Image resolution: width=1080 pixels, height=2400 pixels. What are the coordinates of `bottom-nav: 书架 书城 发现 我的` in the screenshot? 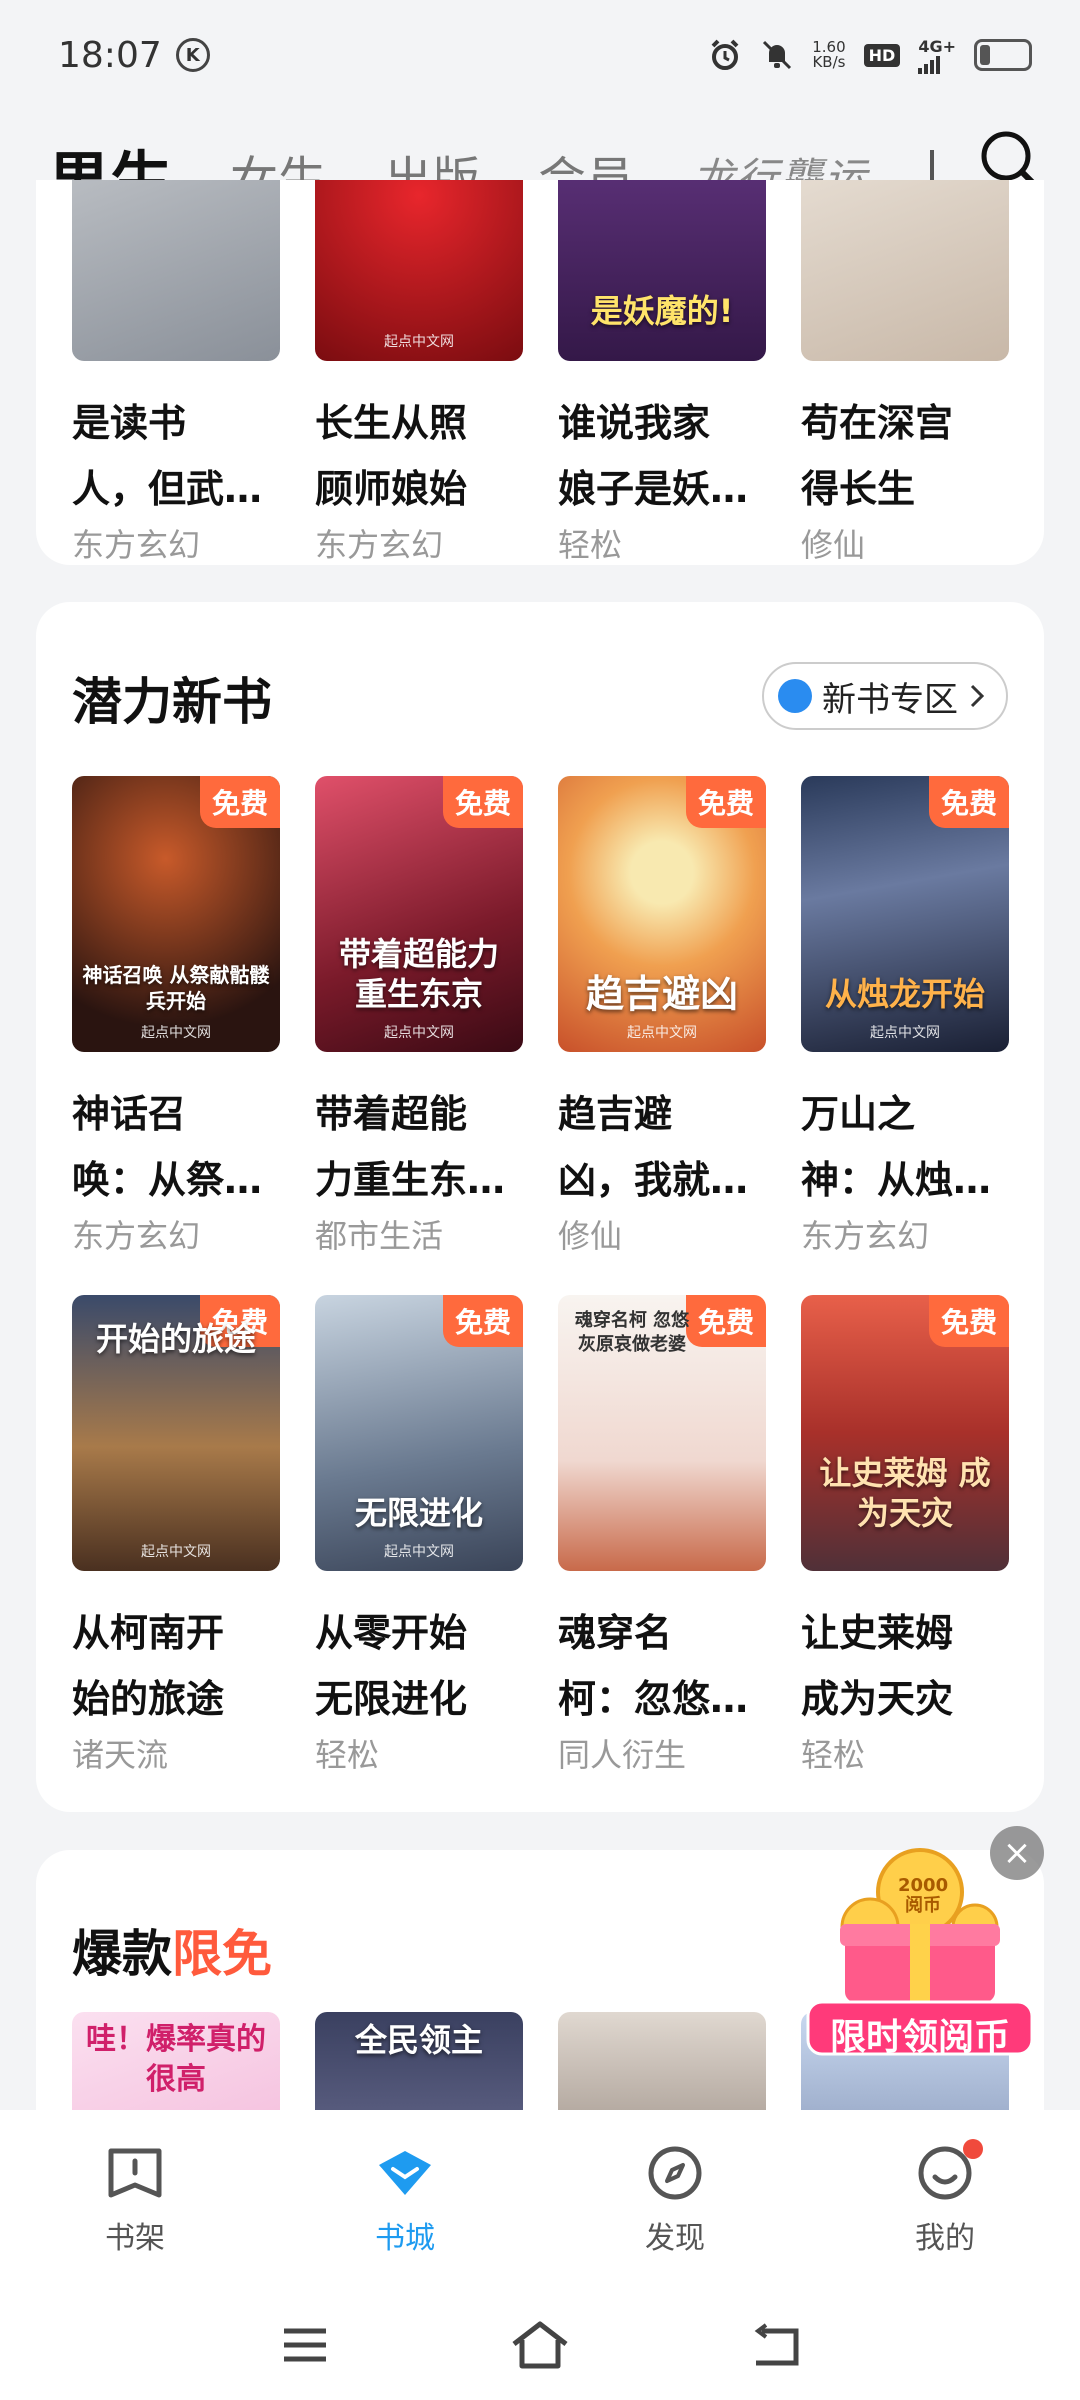 It's located at (540, 2200).